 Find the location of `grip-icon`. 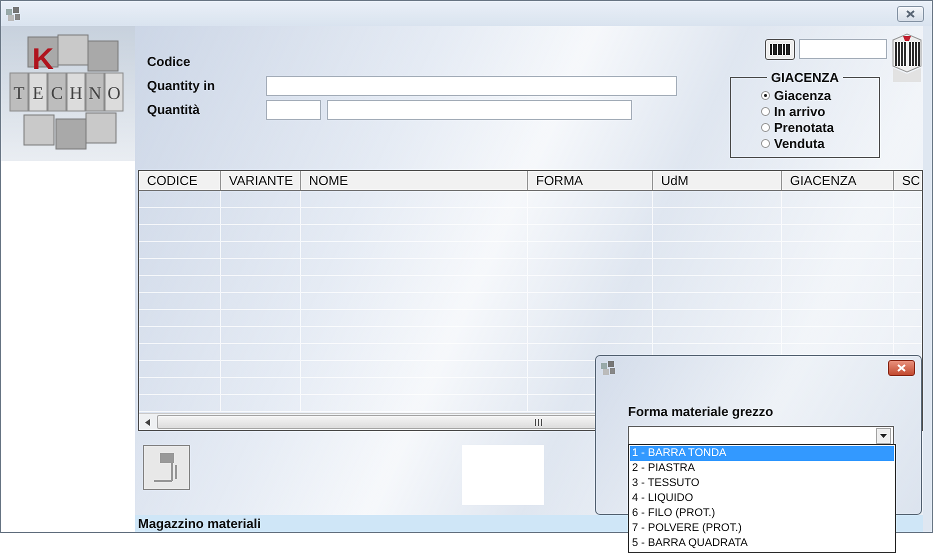

grip-icon is located at coordinates (538, 422).